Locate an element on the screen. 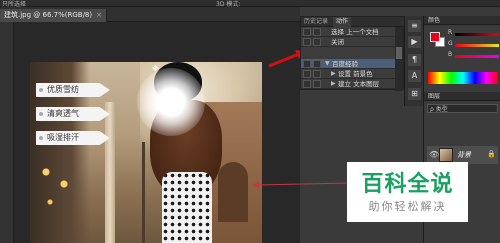 The height and width of the screenshot is (243, 500). image-tag: 清爽透气 is located at coordinates (73, 114).